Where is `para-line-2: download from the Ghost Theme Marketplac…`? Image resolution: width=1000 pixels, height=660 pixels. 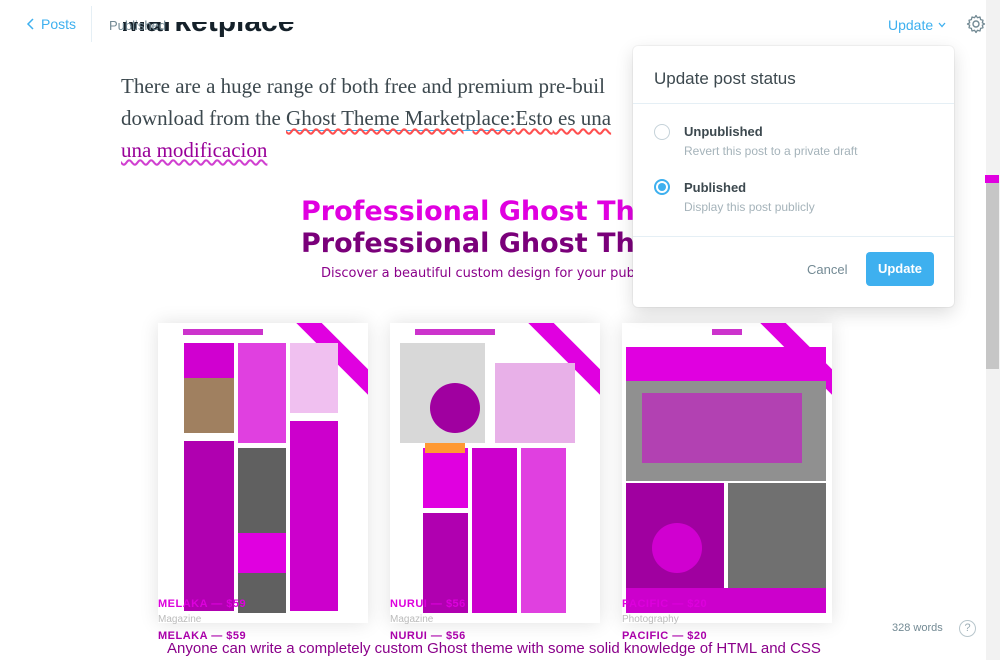 para-line-2: download from the Ghost Theme Marketplac… is located at coordinates (381, 118).